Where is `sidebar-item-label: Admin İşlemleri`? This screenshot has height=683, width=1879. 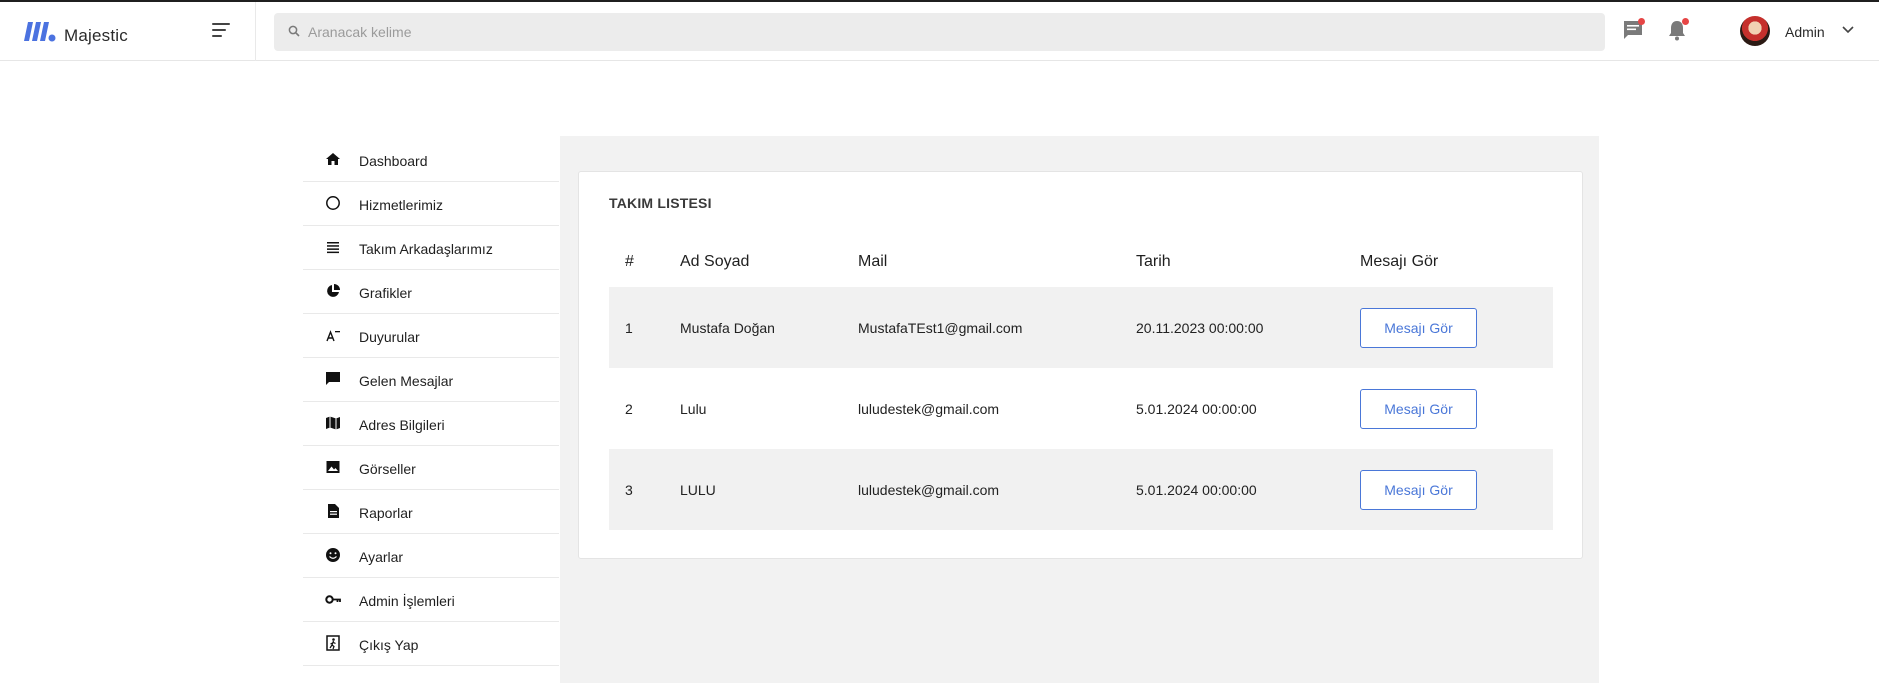
sidebar-item-label: Admin İşlemleri is located at coordinates (407, 601).